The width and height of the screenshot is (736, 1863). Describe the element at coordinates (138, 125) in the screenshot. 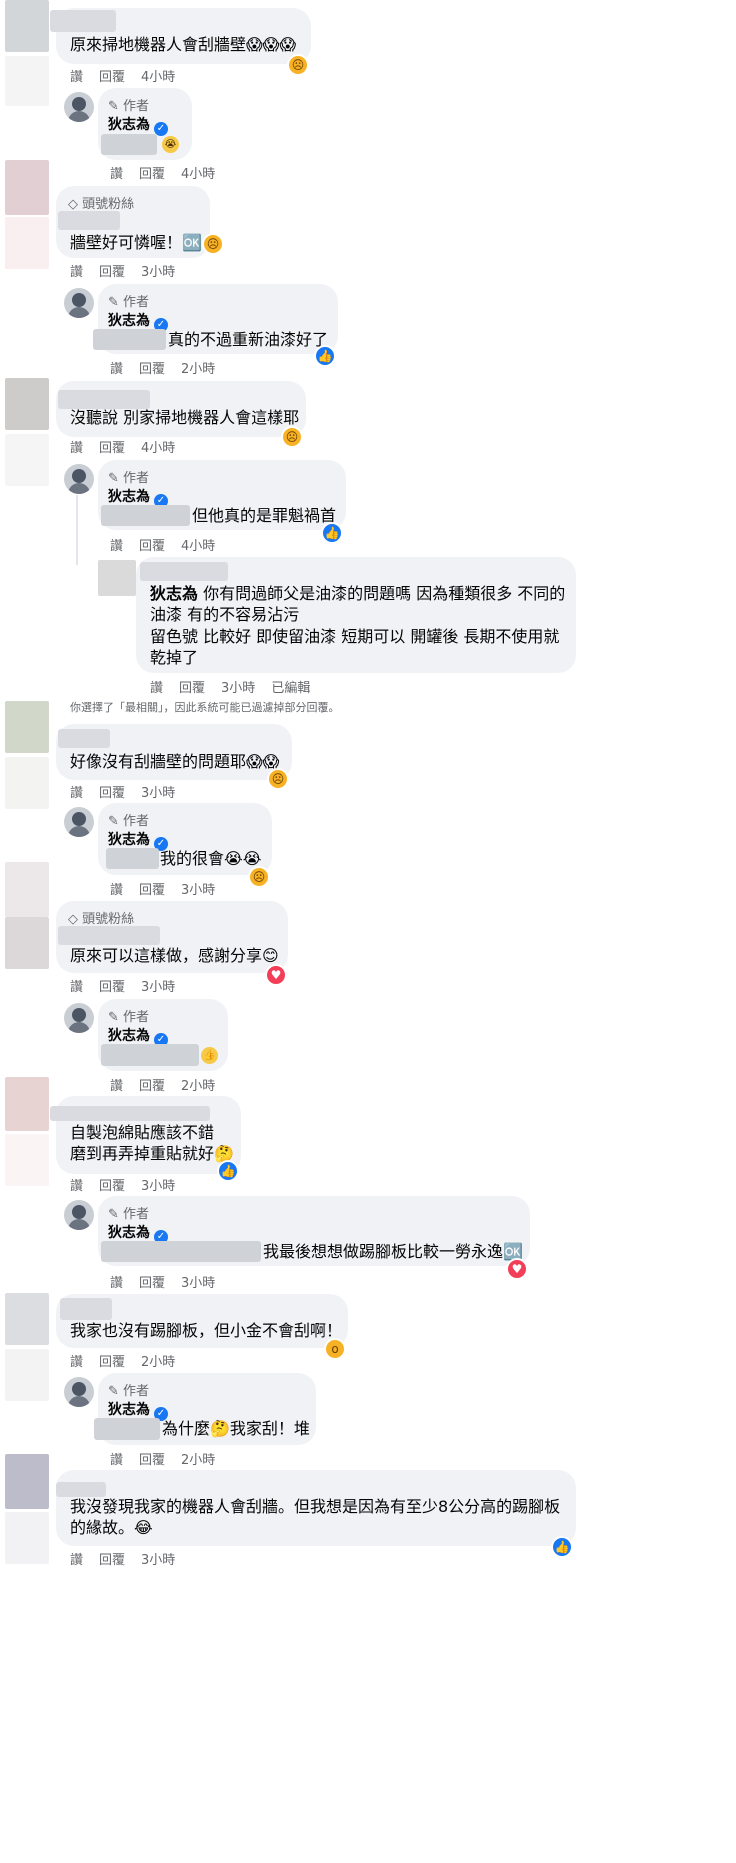

I see `author-name: 狄志為 ✓` at that location.